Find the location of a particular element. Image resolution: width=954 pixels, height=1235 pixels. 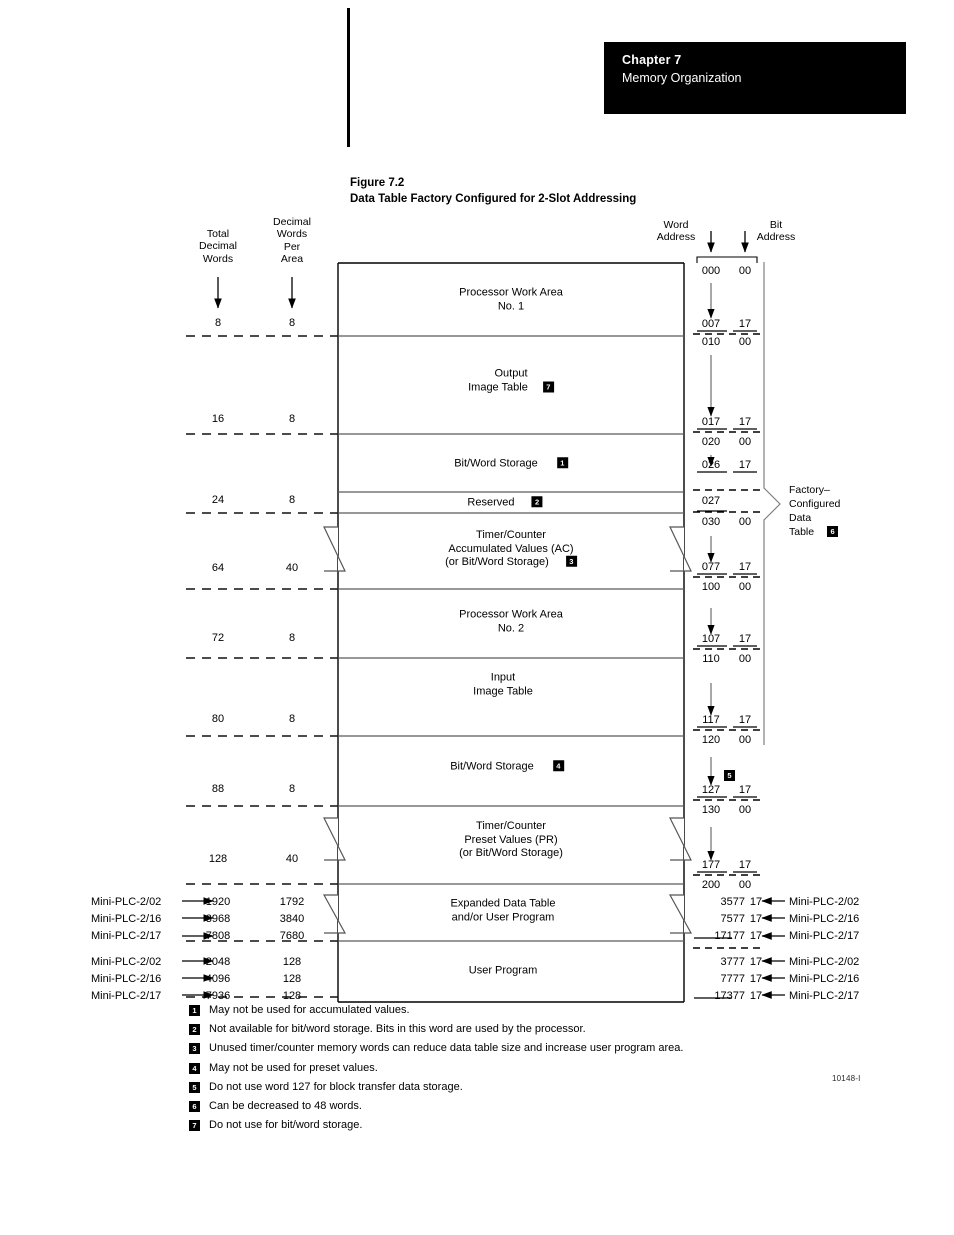

user-program-left-words-per-area: 128 128 128 is located at coordinates (292, 979).